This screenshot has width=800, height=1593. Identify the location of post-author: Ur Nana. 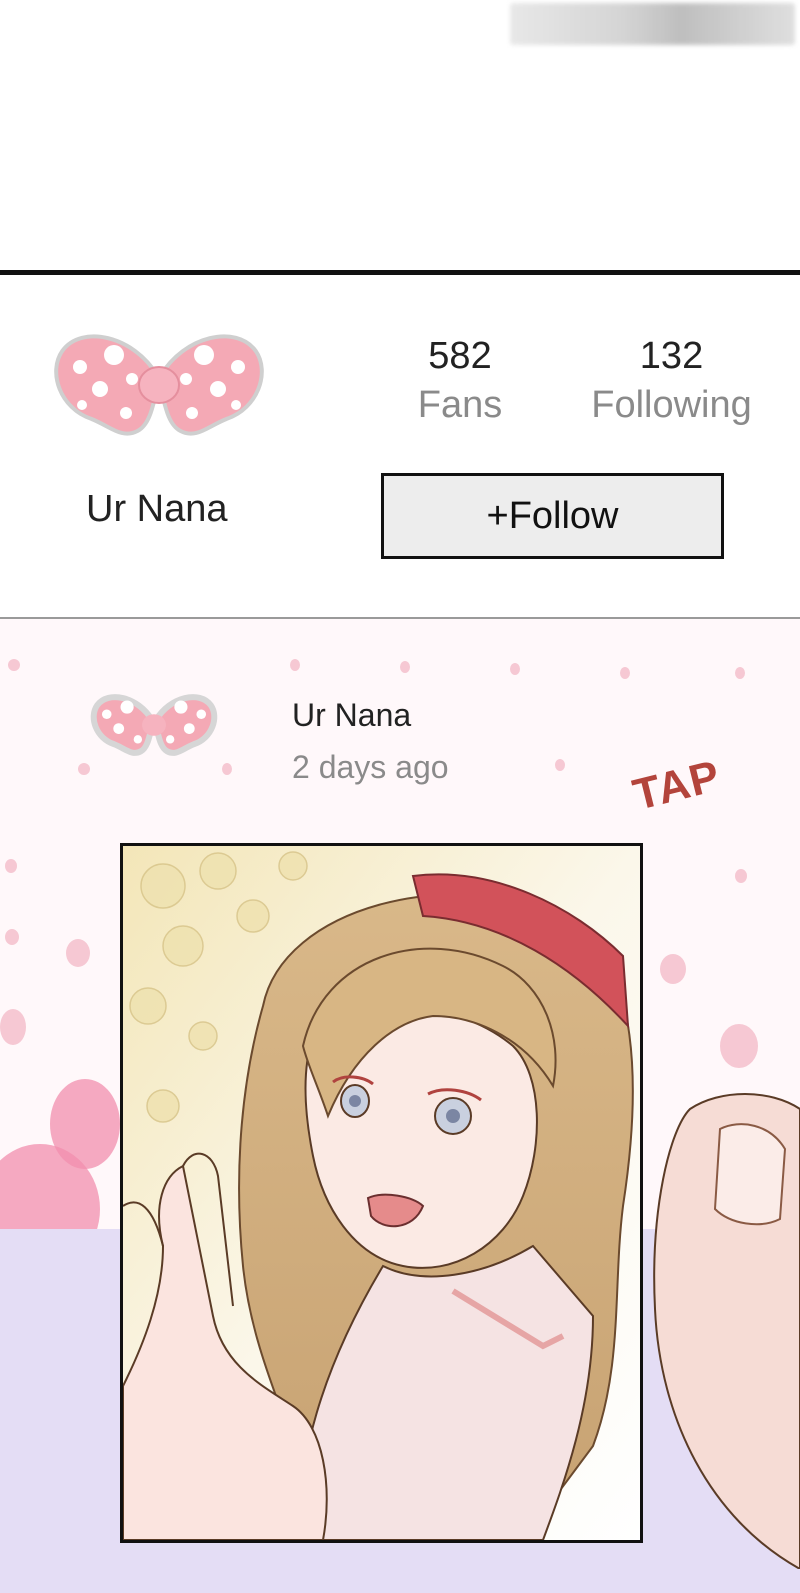
(351, 715).